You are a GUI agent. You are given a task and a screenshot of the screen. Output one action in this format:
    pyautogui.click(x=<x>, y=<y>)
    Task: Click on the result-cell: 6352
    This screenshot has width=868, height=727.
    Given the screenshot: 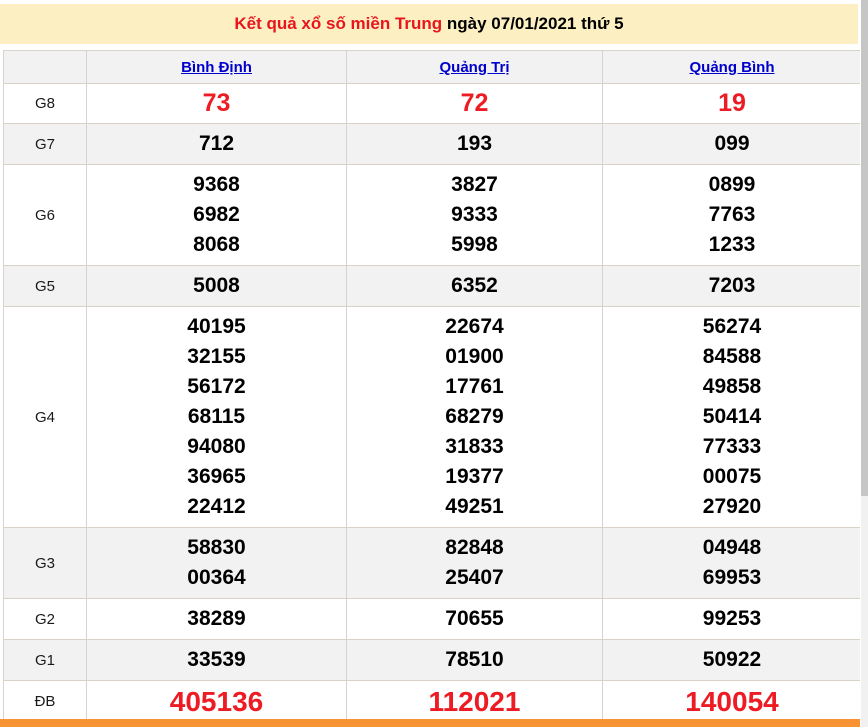 What is the action you would take?
    pyautogui.click(x=474, y=286)
    